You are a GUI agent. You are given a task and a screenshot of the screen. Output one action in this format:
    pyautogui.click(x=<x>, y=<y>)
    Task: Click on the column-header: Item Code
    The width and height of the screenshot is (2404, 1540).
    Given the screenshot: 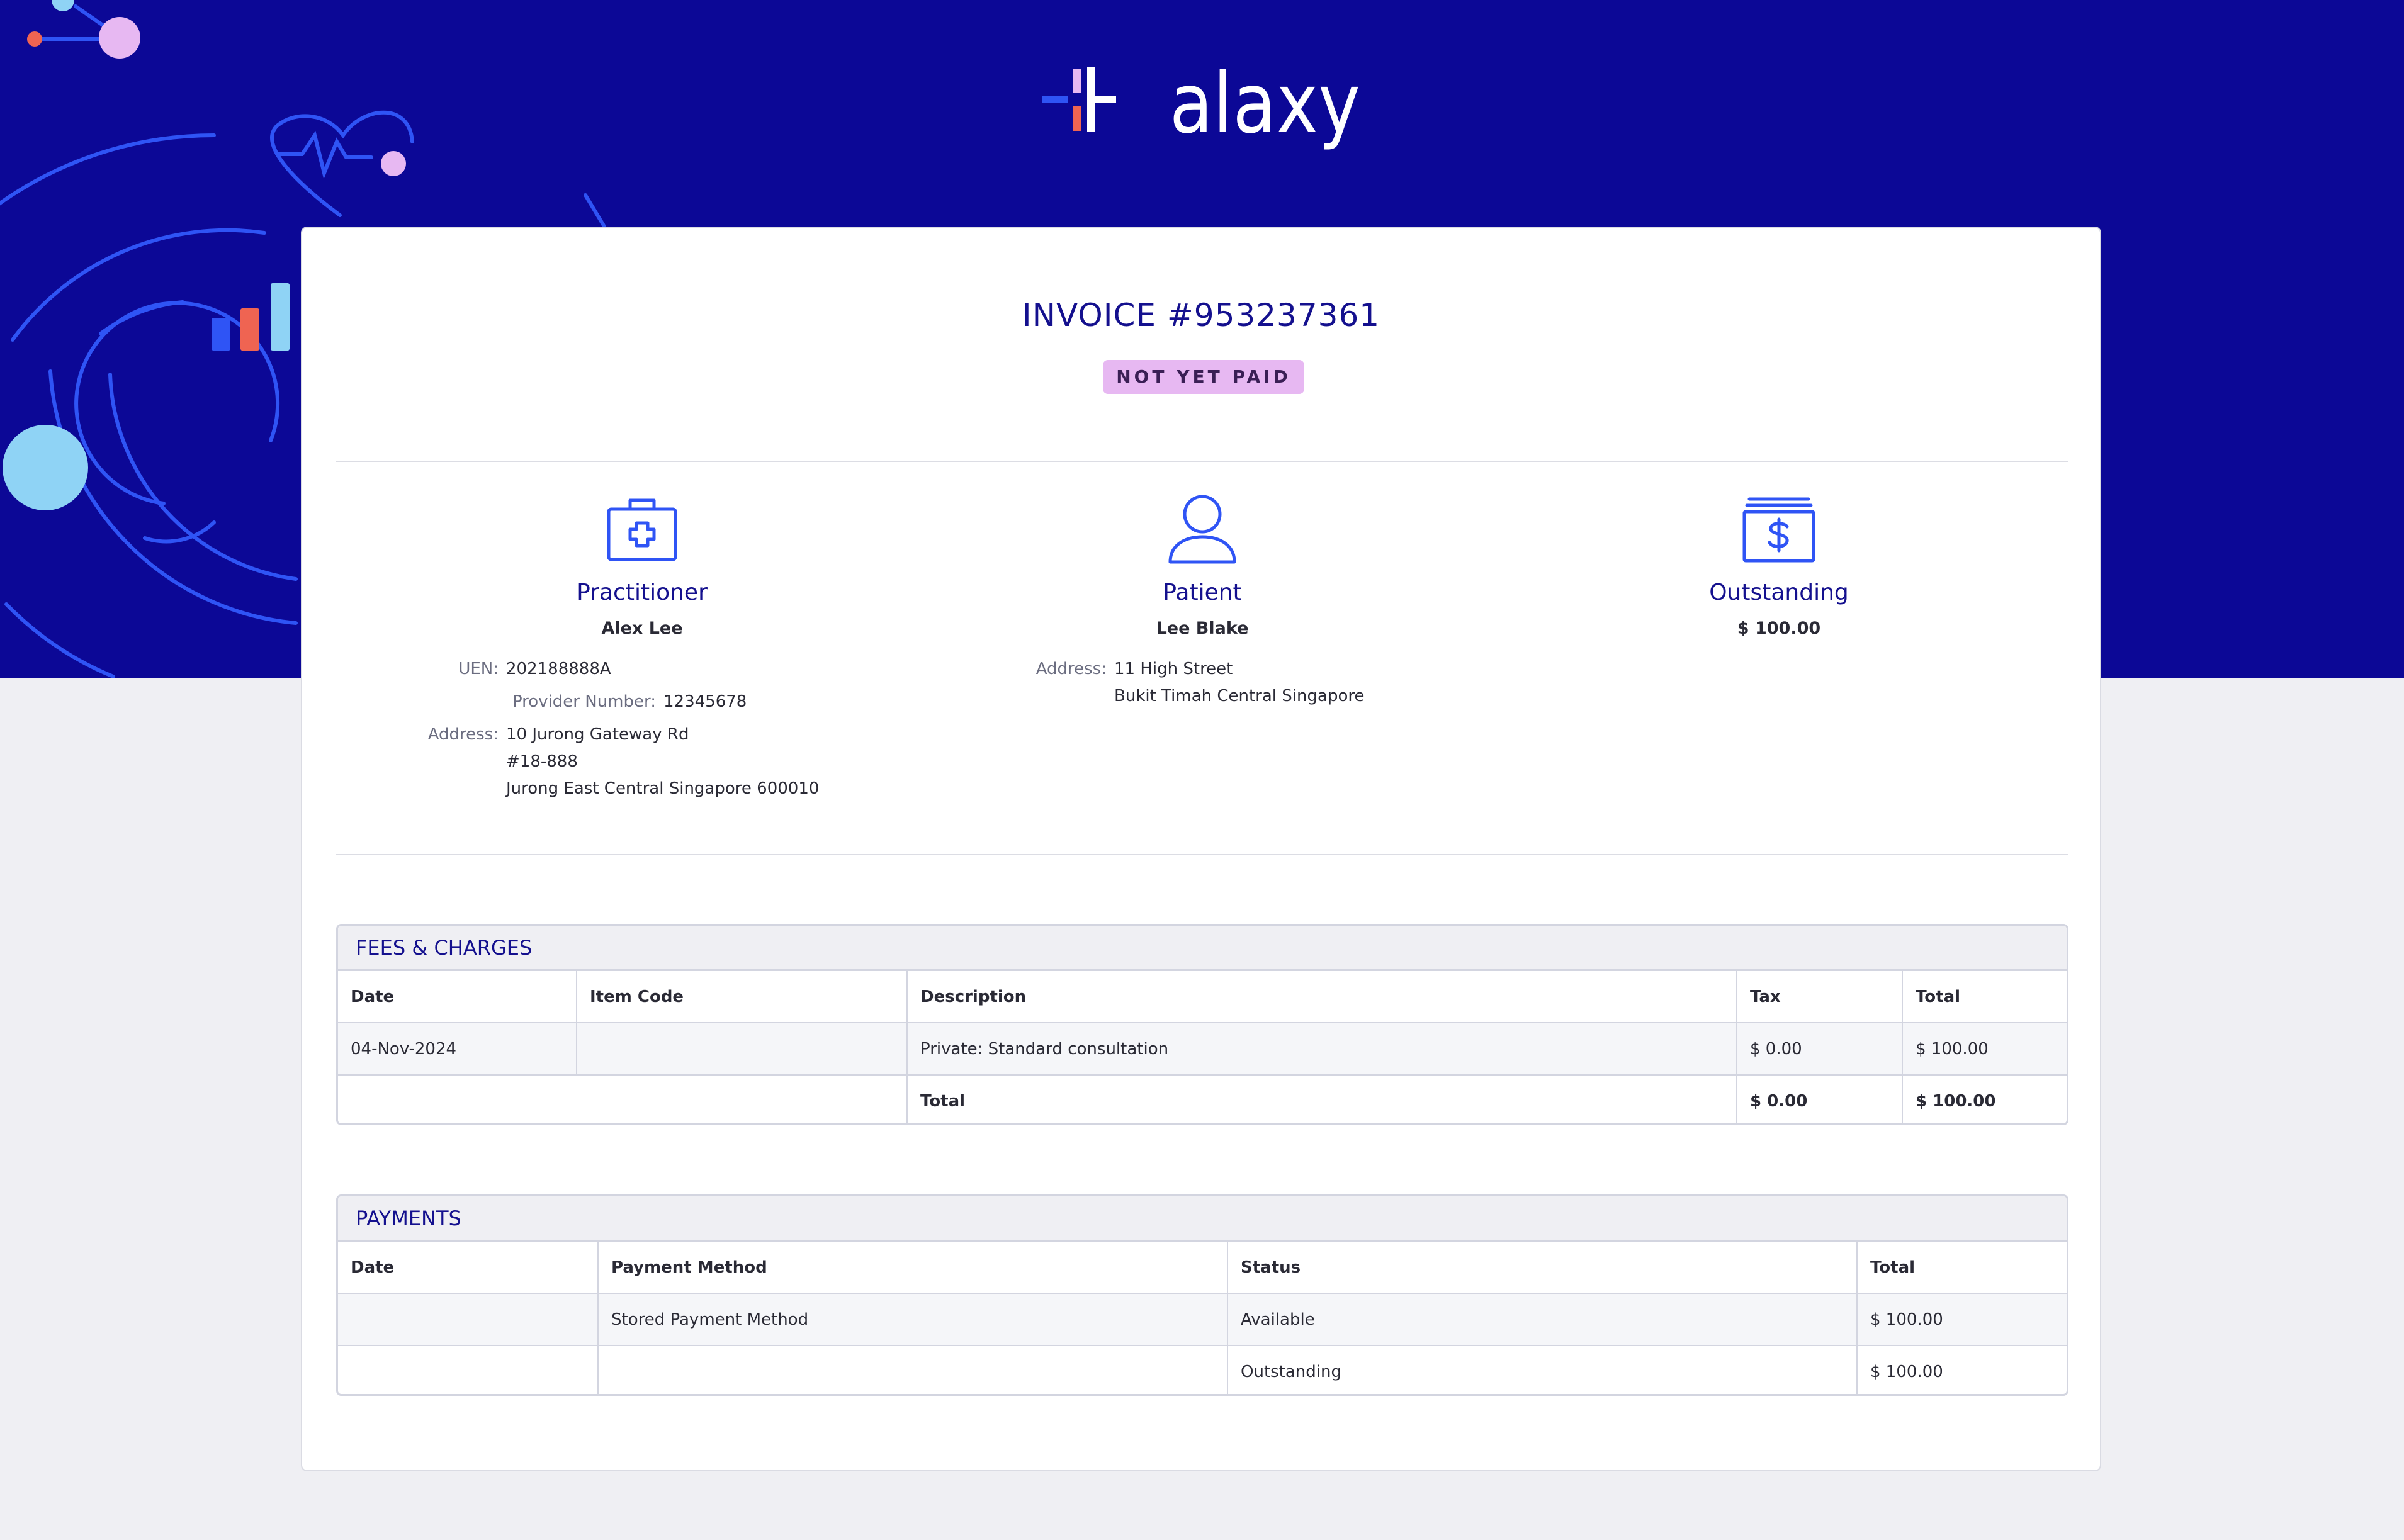 What is the action you would take?
    pyautogui.click(x=743, y=997)
    